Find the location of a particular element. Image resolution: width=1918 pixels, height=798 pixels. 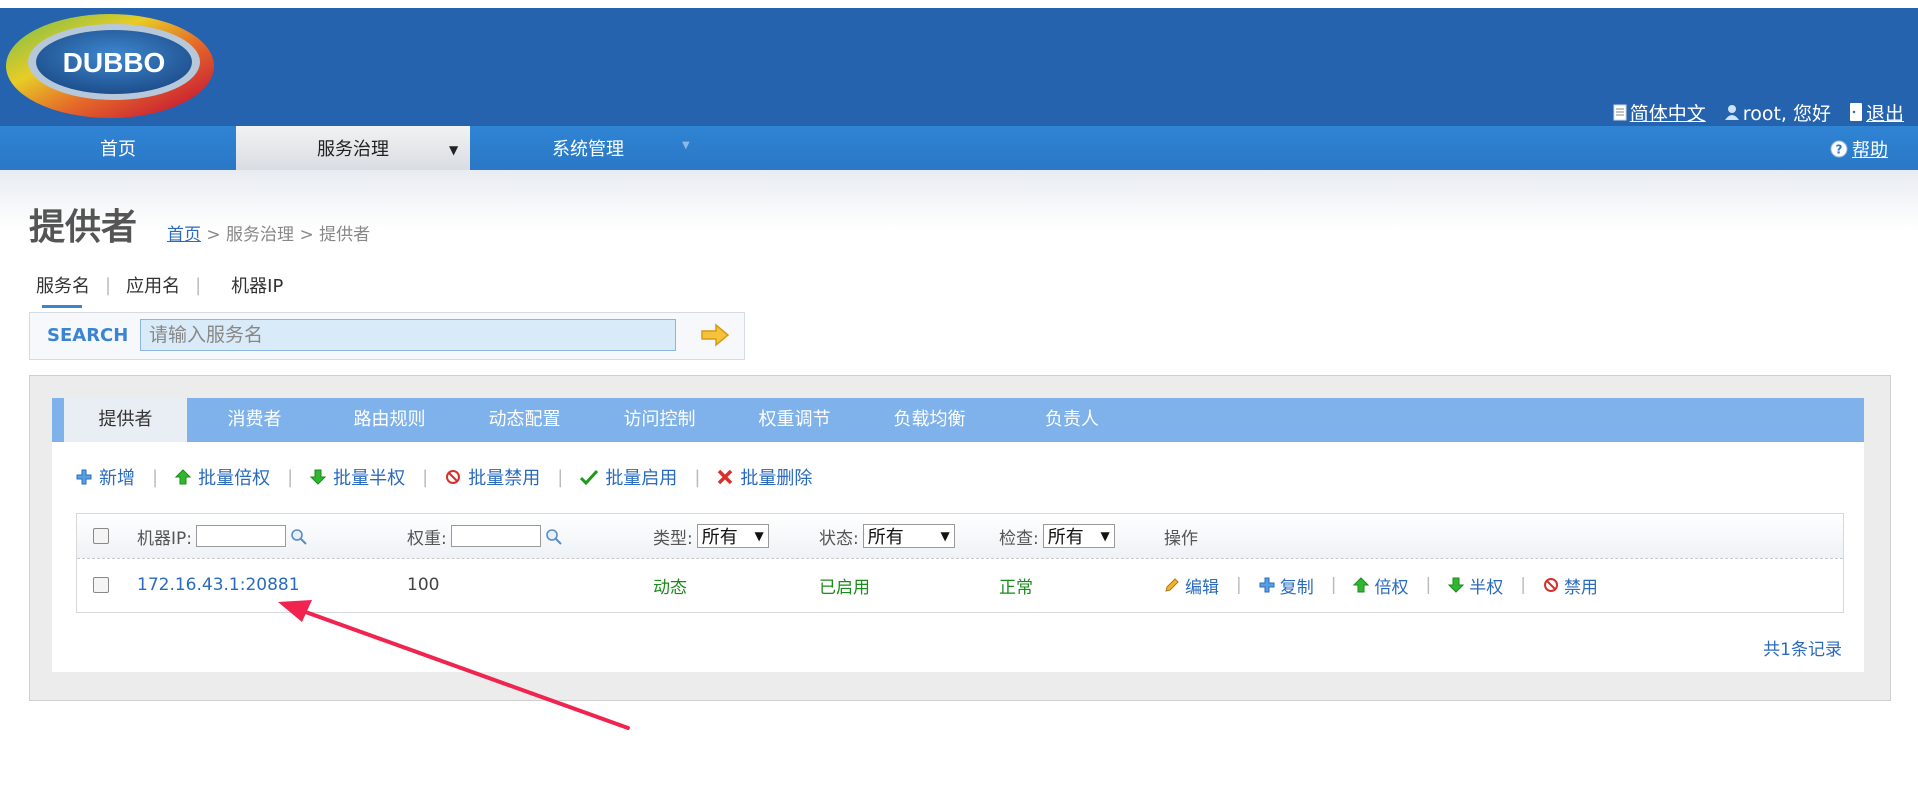

tab-label: 权重调节 is located at coordinates (794, 419).